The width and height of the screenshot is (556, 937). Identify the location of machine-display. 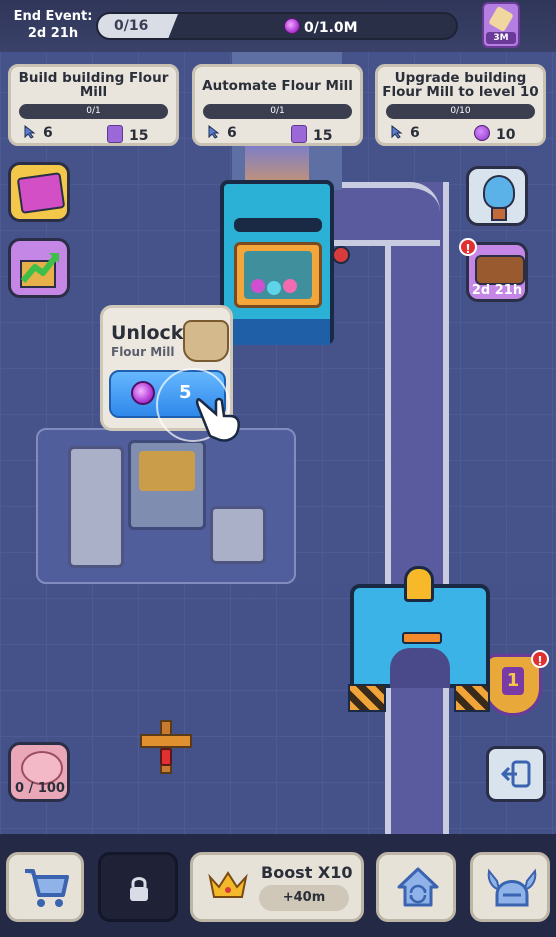
(278, 225).